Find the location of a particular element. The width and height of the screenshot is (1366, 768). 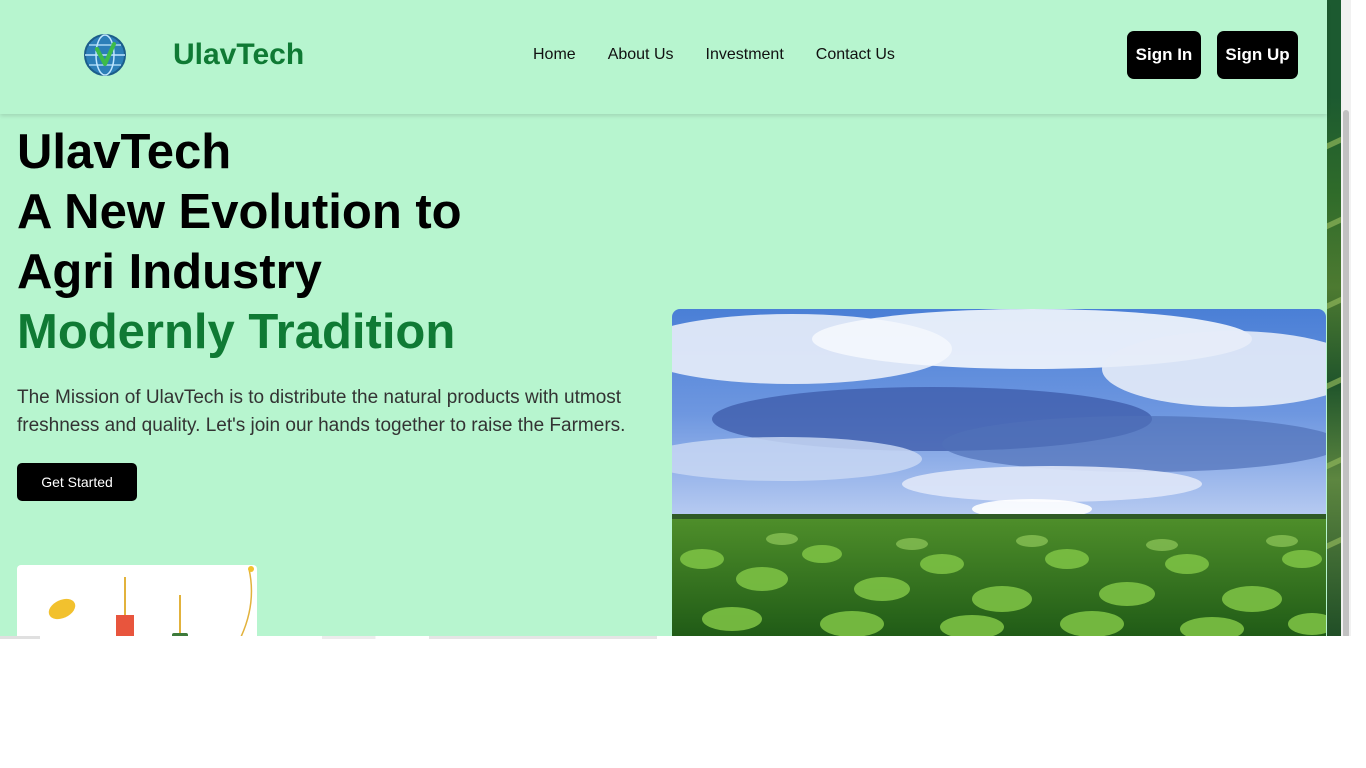

nav-home: Home is located at coordinates (554, 55).